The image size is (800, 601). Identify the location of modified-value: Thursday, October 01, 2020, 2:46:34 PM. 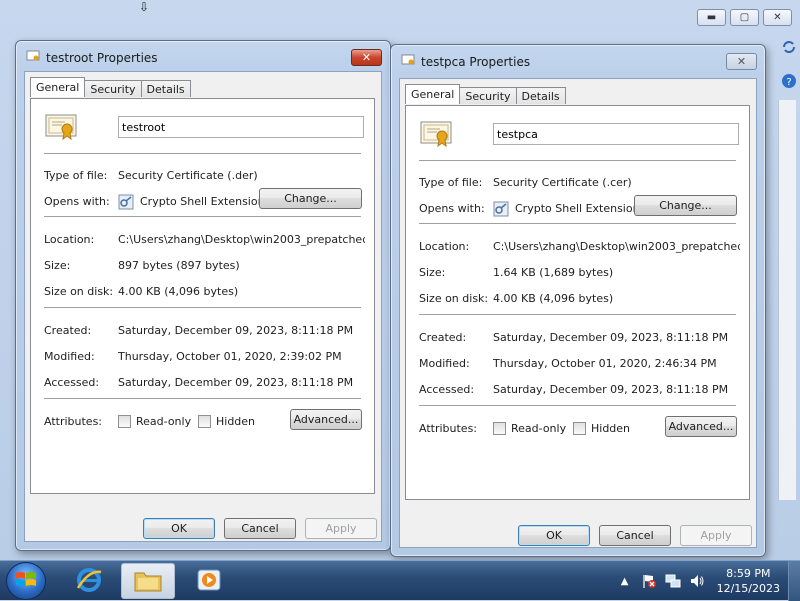
(605, 363).